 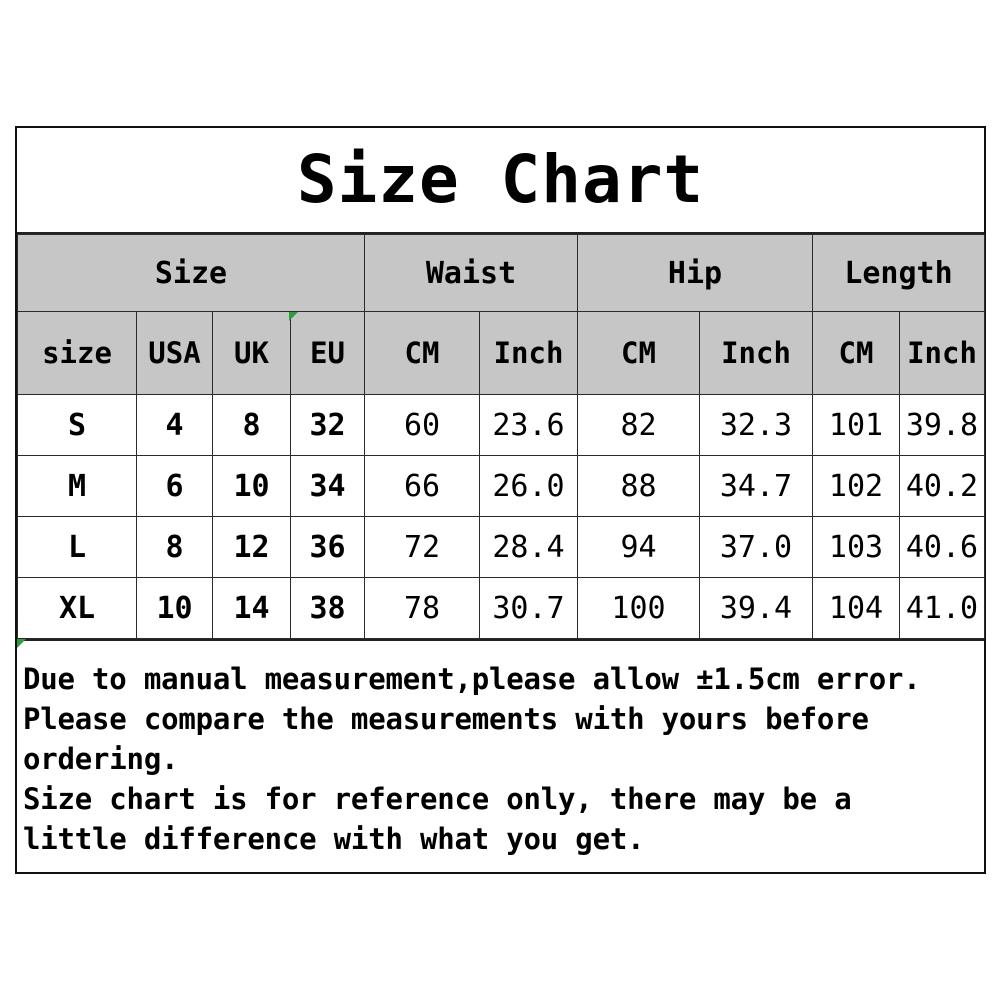 What do you see at coordinates (422, 353) in the screenshot?
I see `column-header-4: CM` at bounding box center [422, 353].